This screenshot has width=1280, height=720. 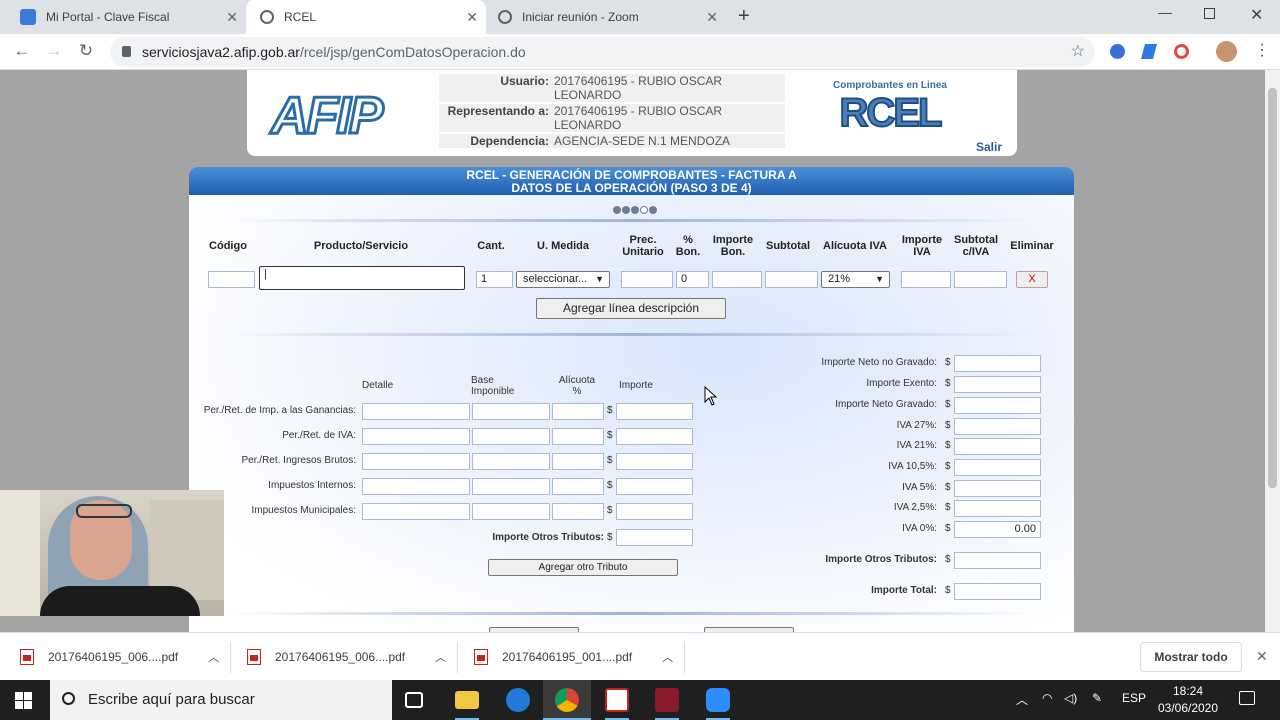 I want to click on pen-icon: ✎, so click(x=1097, y=698).